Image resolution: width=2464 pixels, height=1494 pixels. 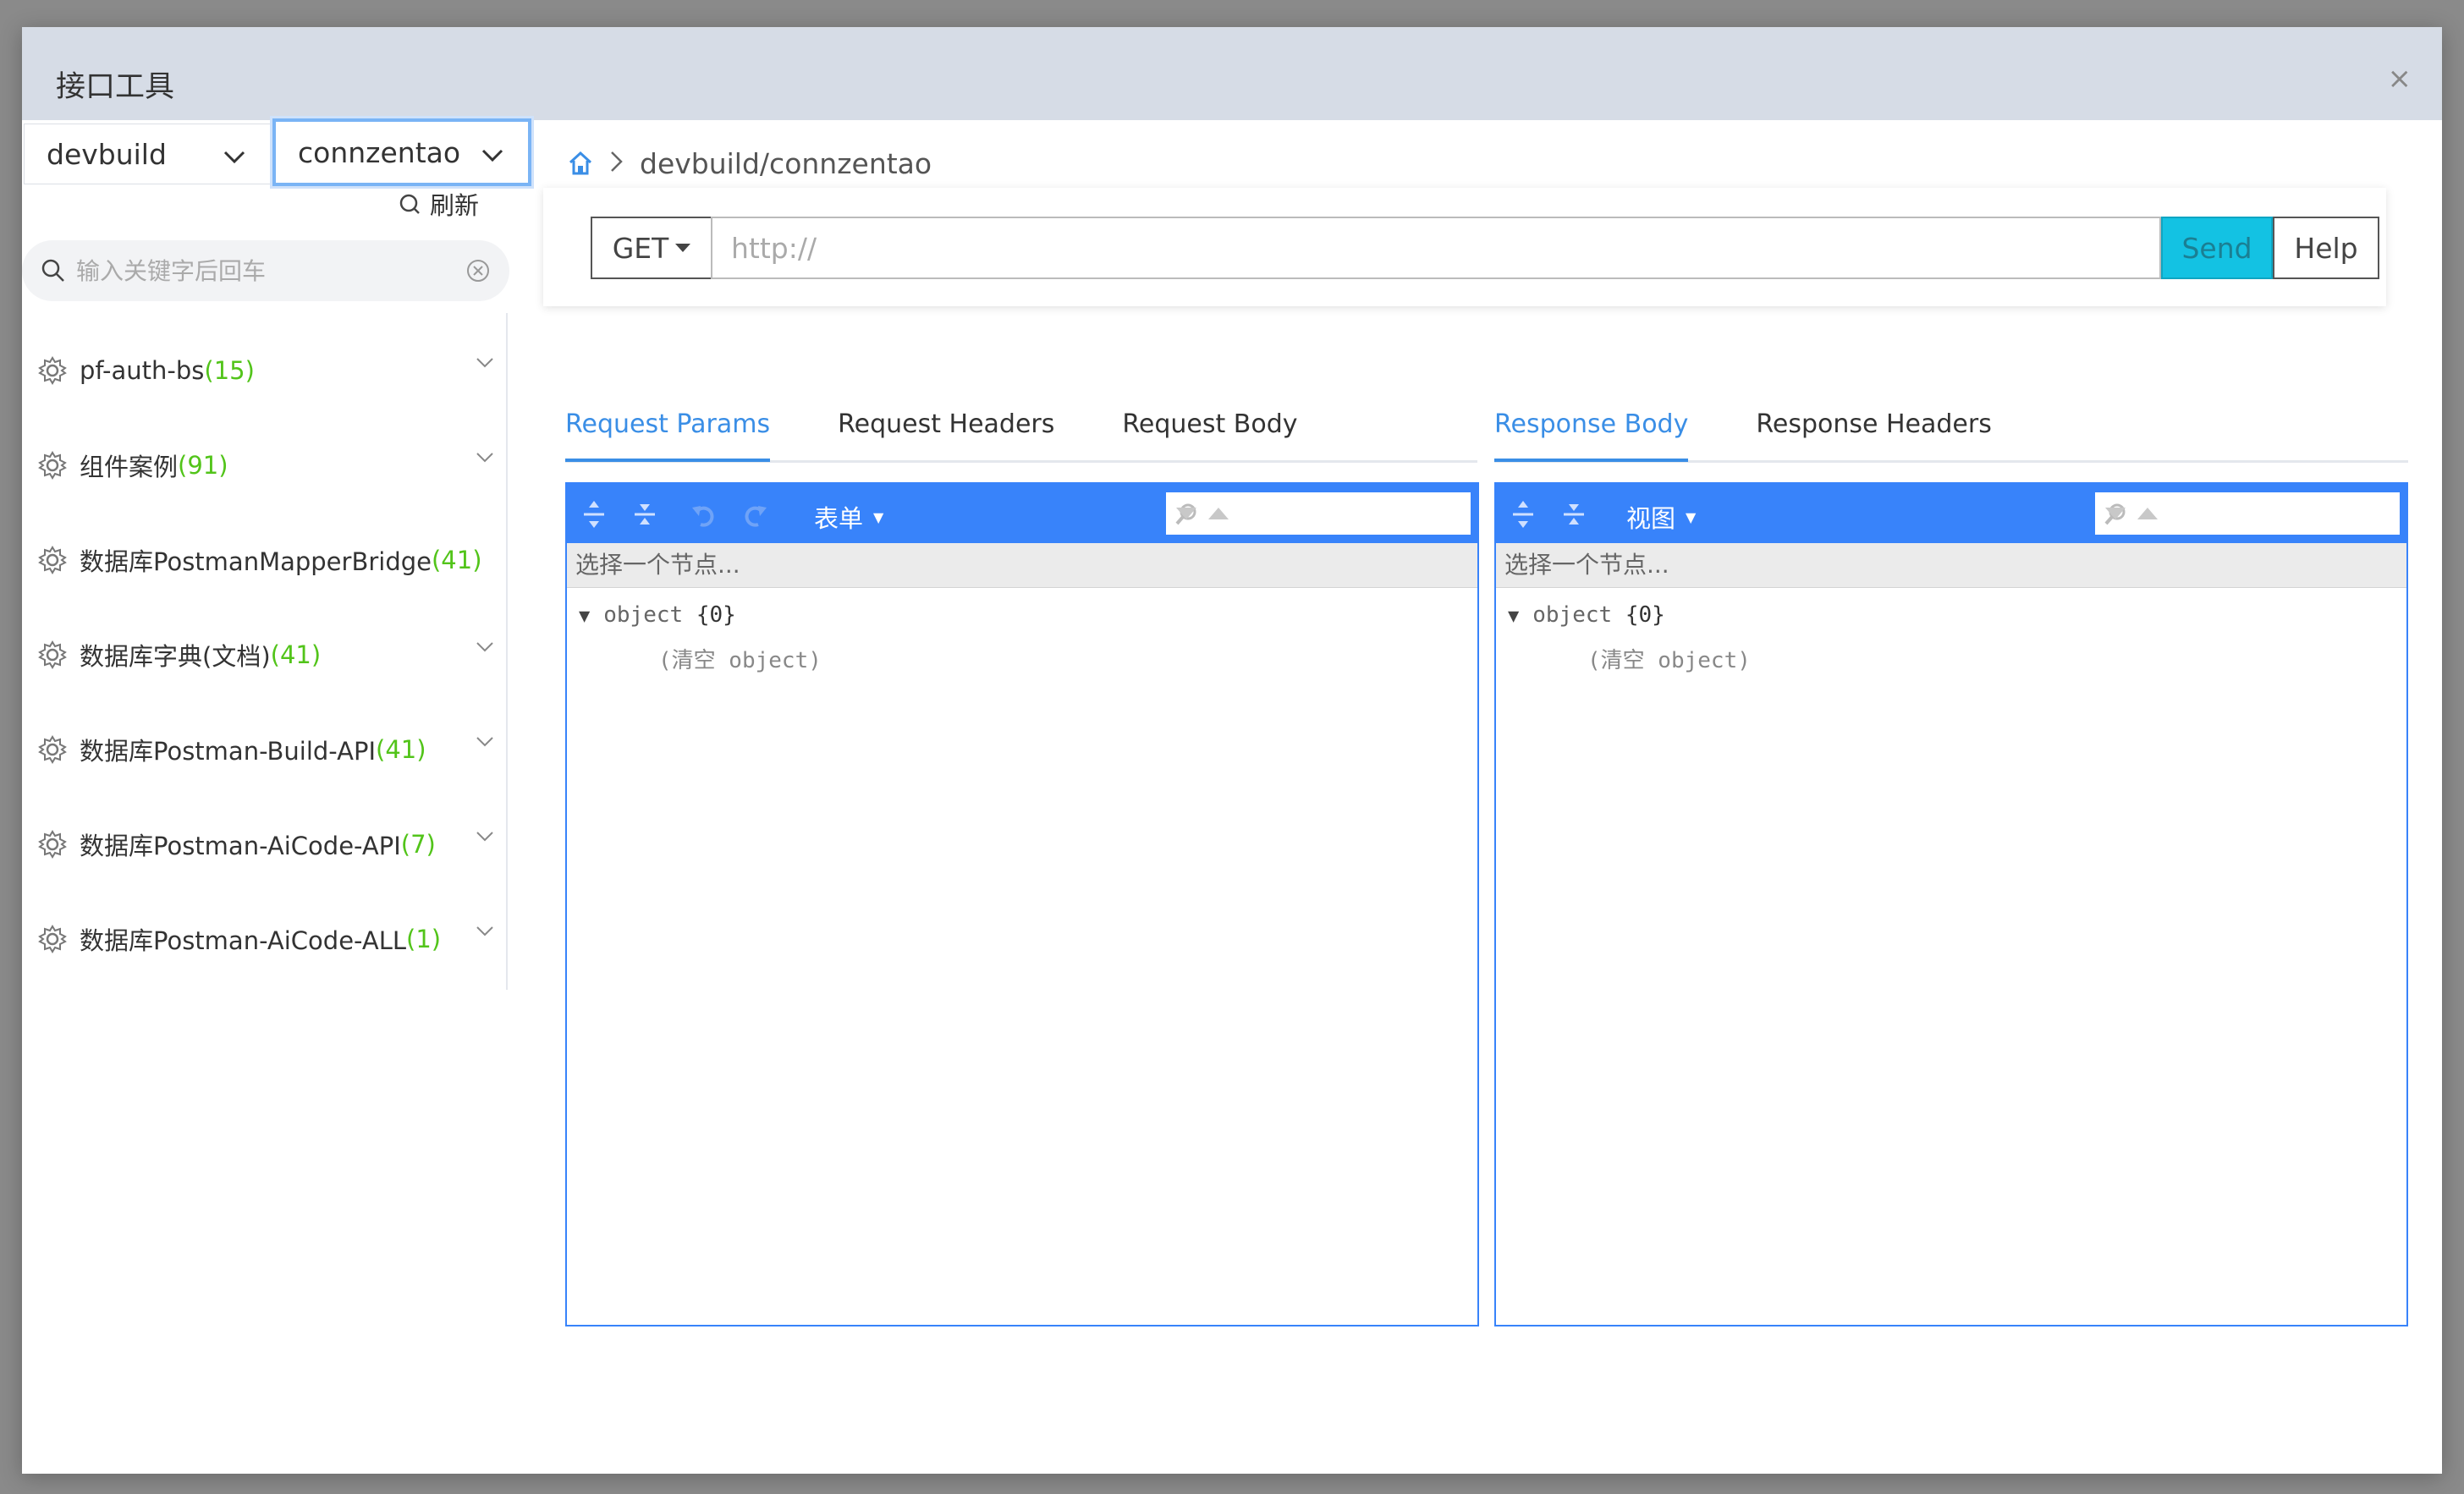 What do you see at coordinates (704, 515) in the screenshot?
I see `undo-icon` at bounding box center [704, 515].